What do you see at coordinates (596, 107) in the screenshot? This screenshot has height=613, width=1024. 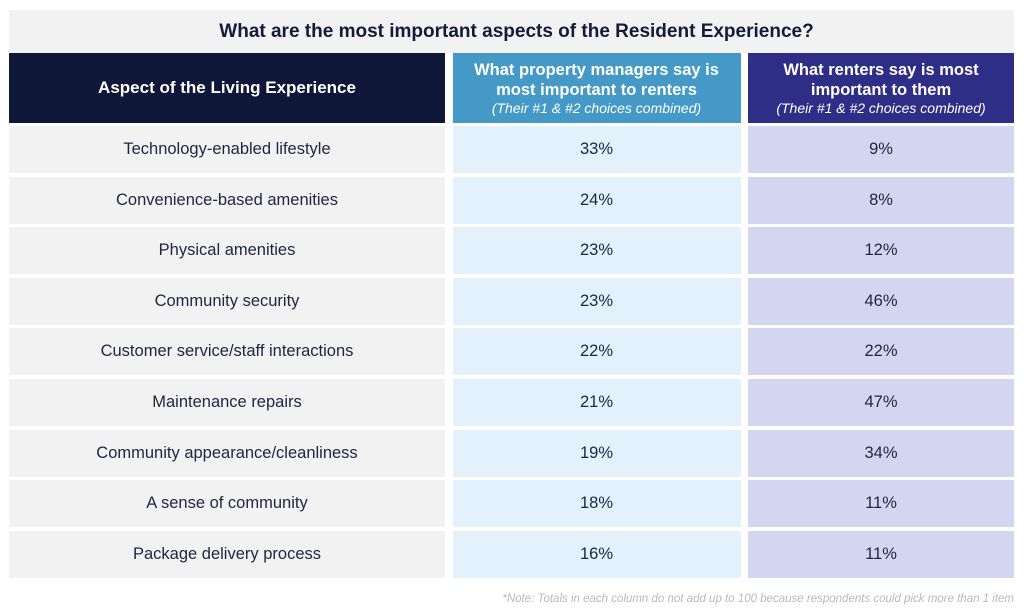 I see `header-managers-subtitle: (Their #1 & #2 choices combined)` at bounding box center [596, 107].